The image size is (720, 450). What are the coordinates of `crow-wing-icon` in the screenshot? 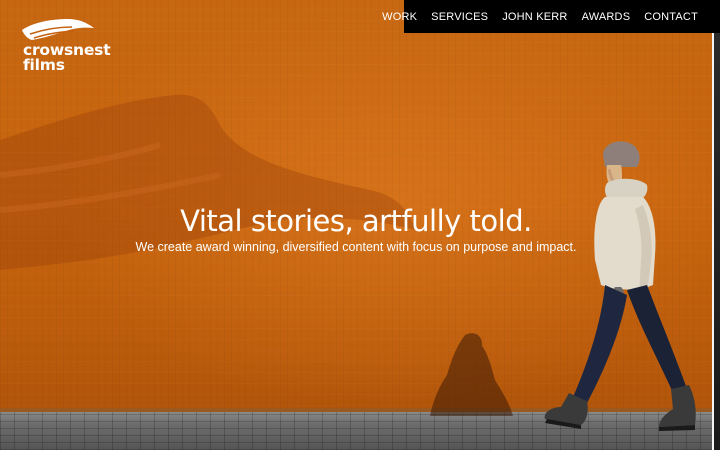 It's located at (58, 29).